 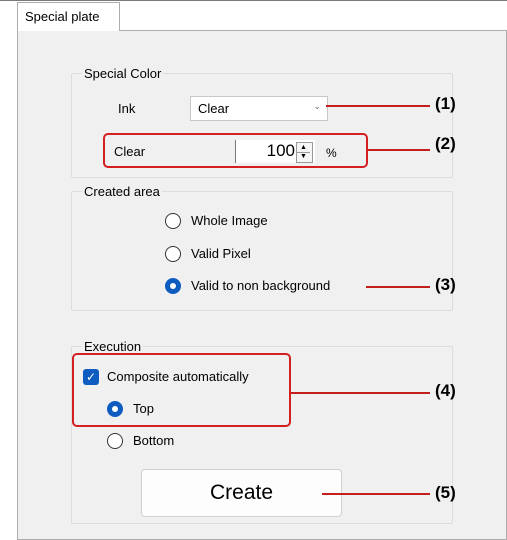 What do you see at coordinates (173, 254) in the screenshot?
I see `radio-valid-pixel` at bounding box center [173, 254].